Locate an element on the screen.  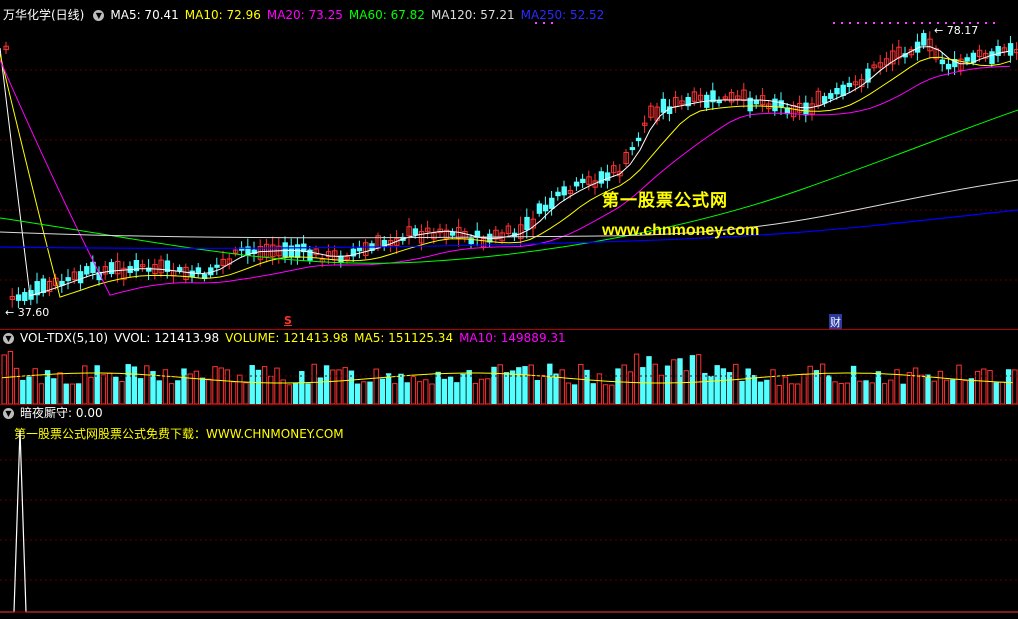
finance-mark: 财 is located at coordinates (835, 322).